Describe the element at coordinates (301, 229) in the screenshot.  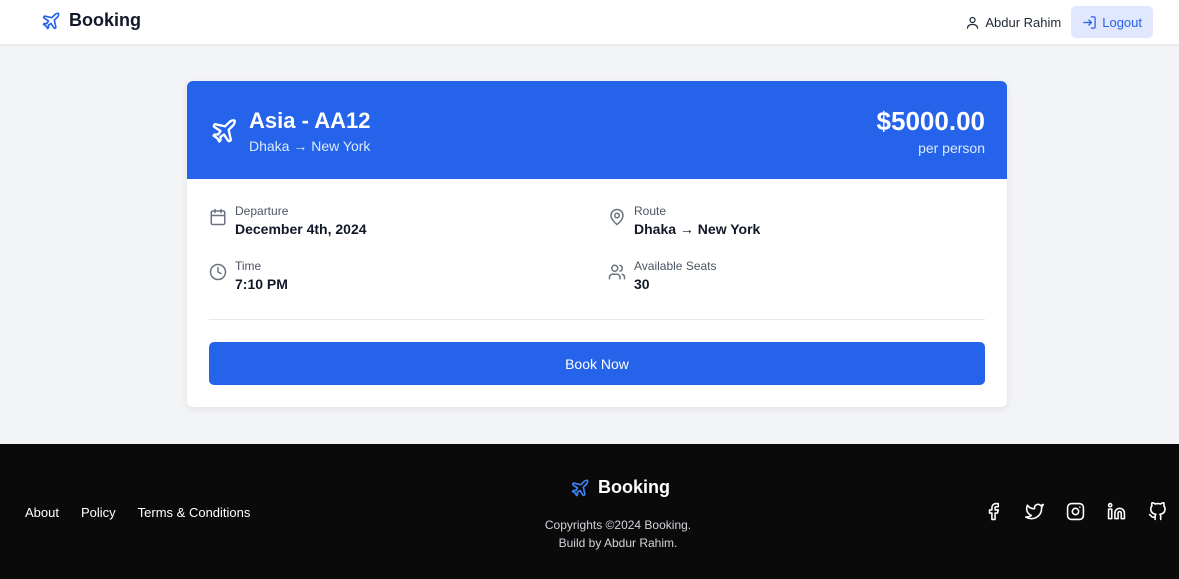
I see `departure-value: December 4th, 2024` at that location.